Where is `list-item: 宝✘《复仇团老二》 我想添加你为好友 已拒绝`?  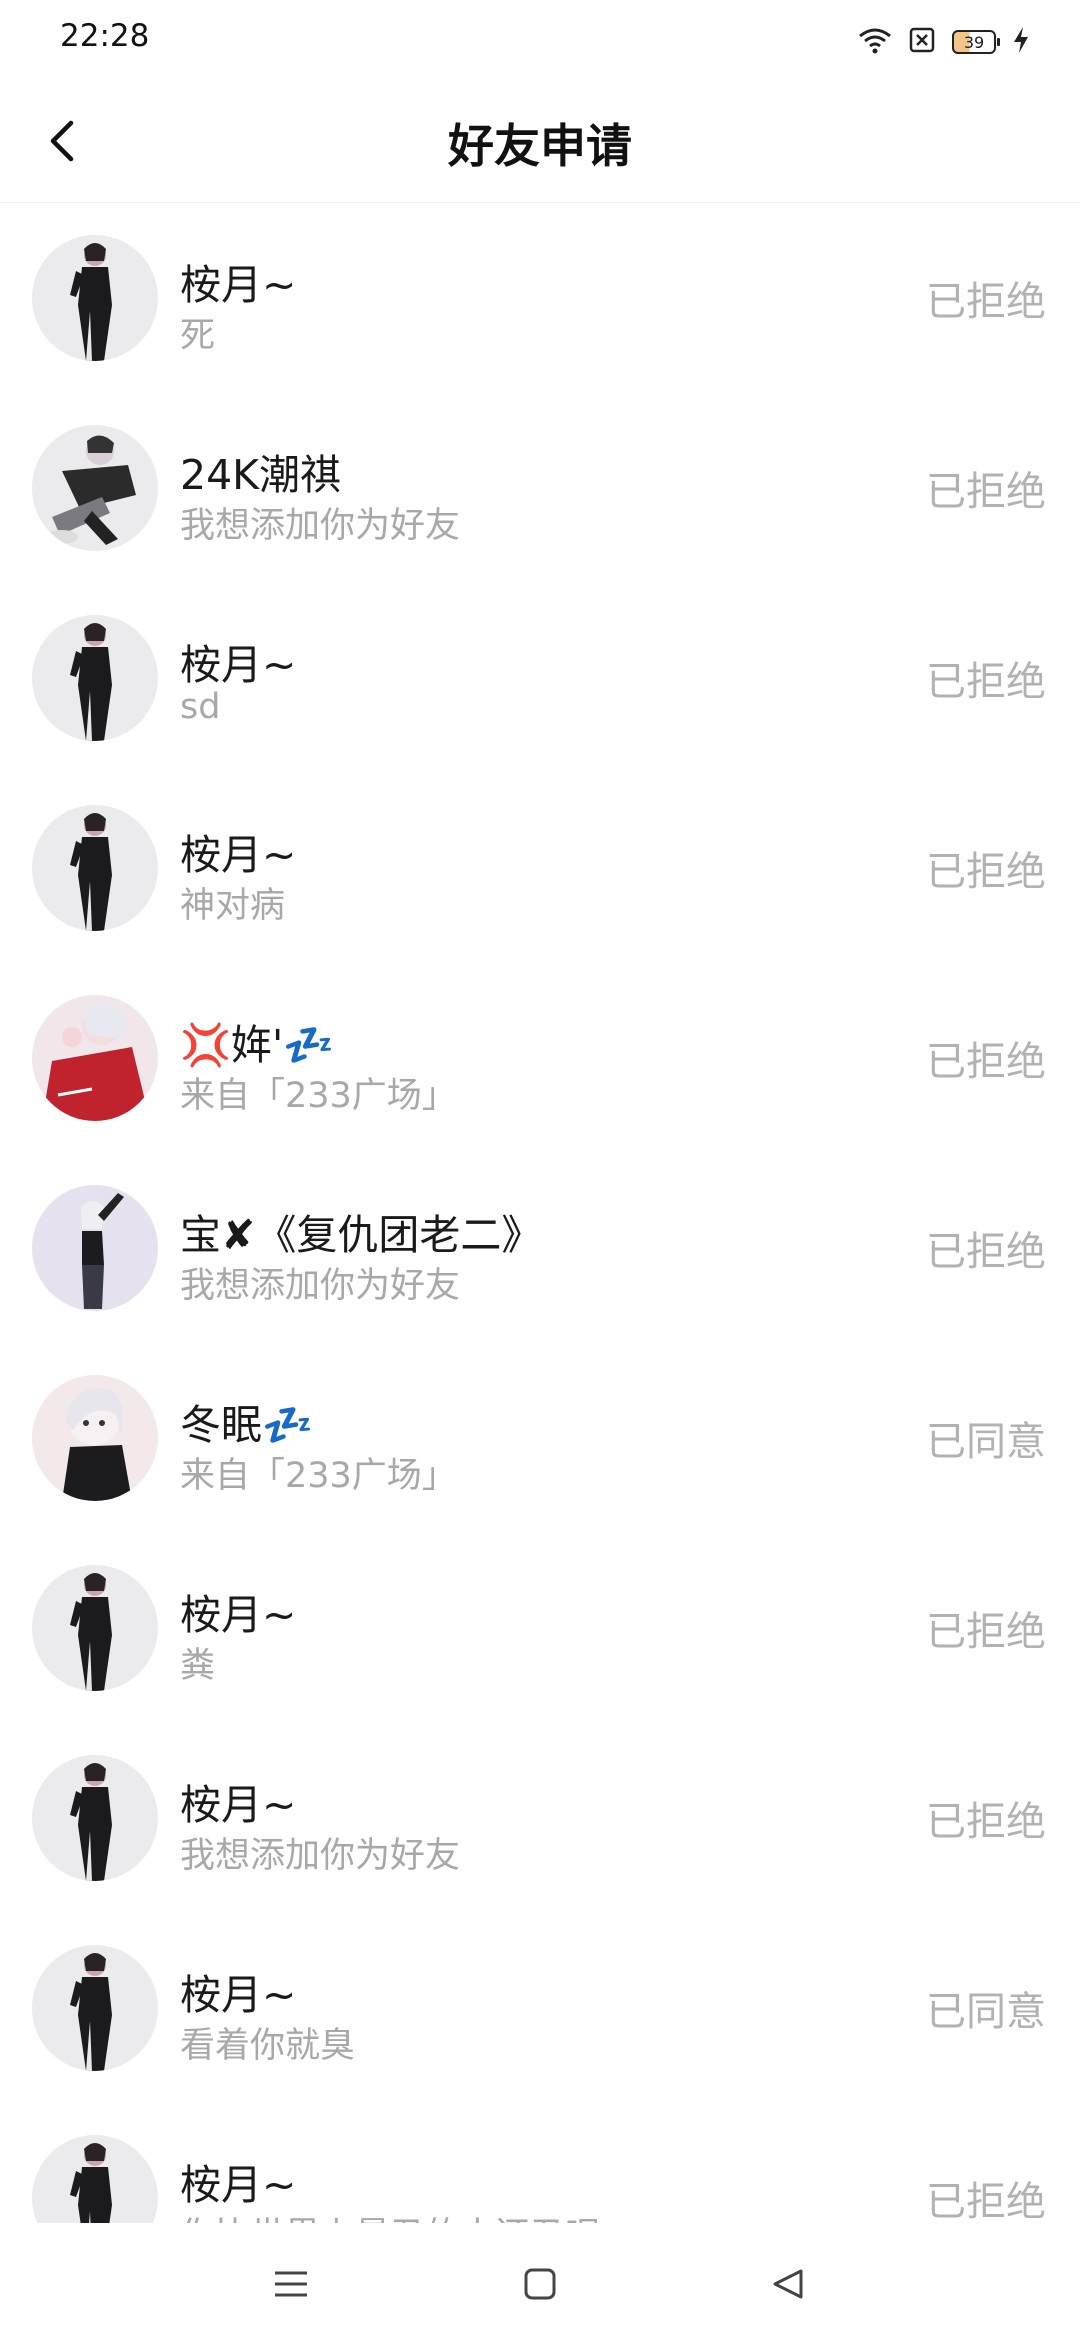
list-item: 宝✘《复仇团老二》 我想添加你为好友 已拒绝 is located at coordinates (540, 1248).